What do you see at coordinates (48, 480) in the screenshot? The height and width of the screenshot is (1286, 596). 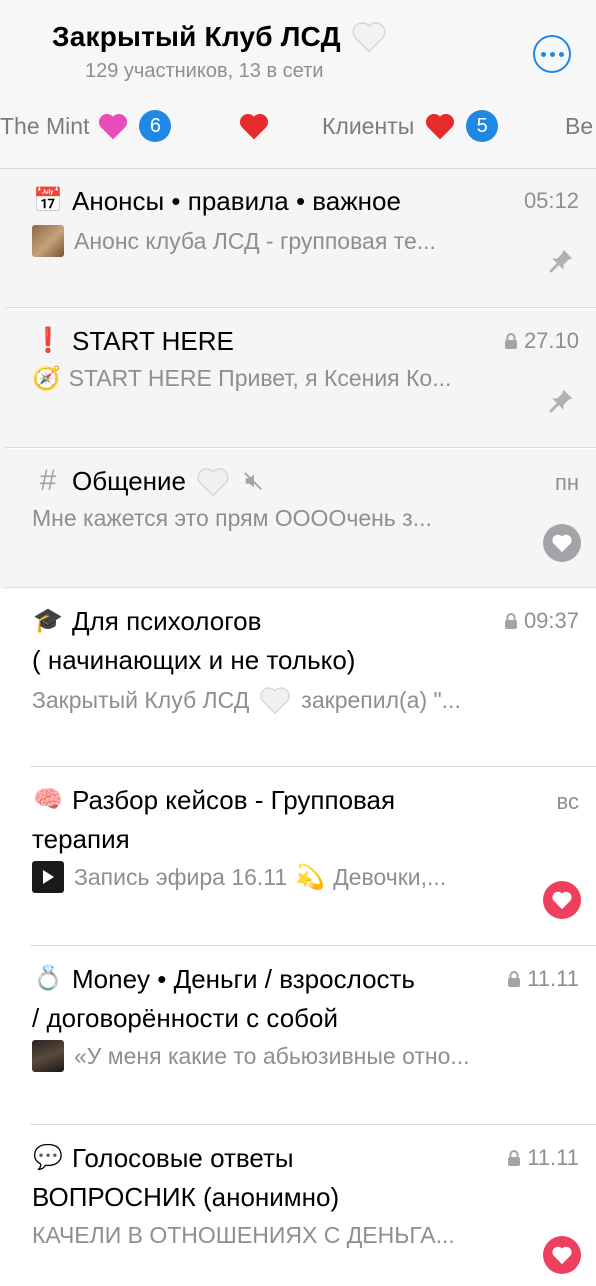 I see `hashtag-icon: #` at bounding box center [48, 480].